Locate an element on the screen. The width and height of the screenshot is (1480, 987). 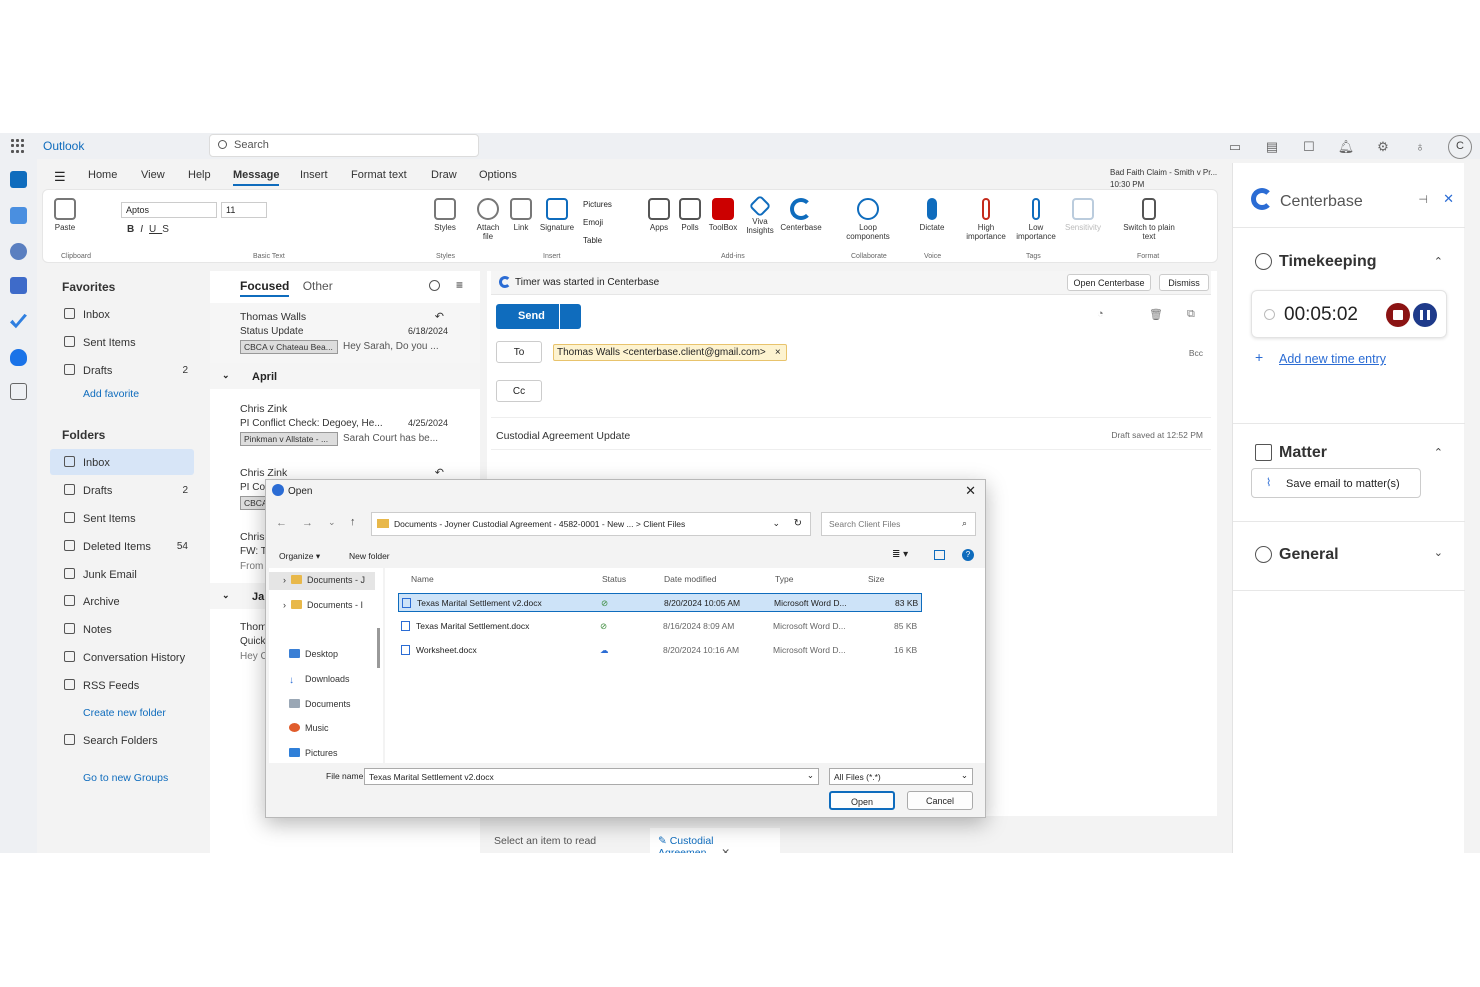
bcc-button: Bcc is located at coordinates (1196, 353).